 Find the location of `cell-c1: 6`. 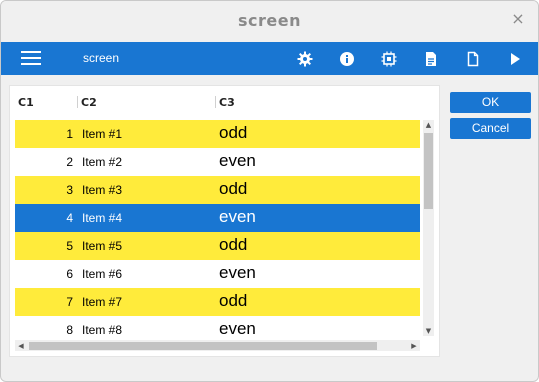

cell-c1: 6 is located at coordinates (69, 274).